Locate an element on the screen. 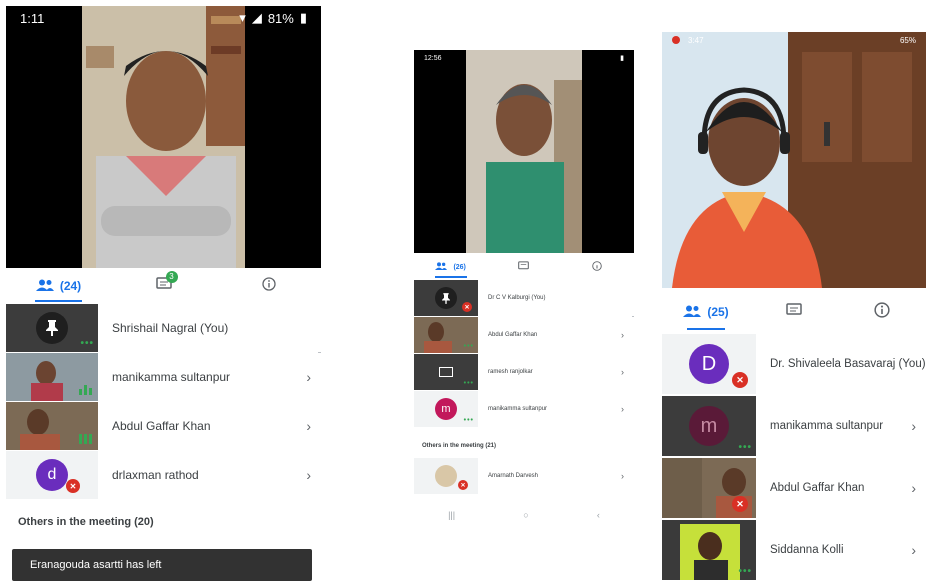  others-section-heading: Others in the meeting (21) is located at coordinates (459, 446).